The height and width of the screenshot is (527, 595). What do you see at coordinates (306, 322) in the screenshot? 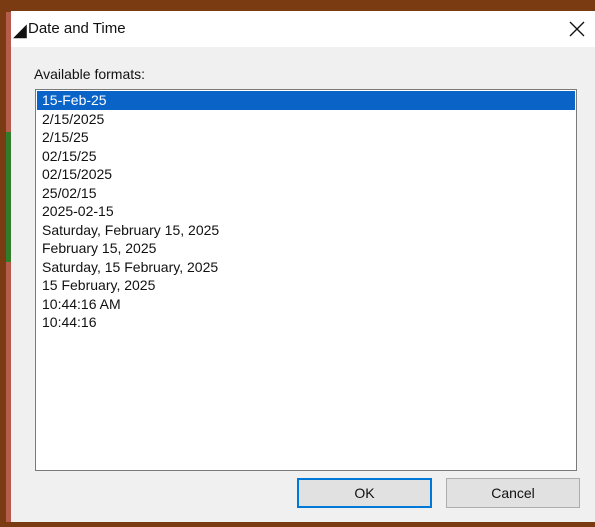
I see `format-item-12: 10:44:16` at bounding box center [306, 322].